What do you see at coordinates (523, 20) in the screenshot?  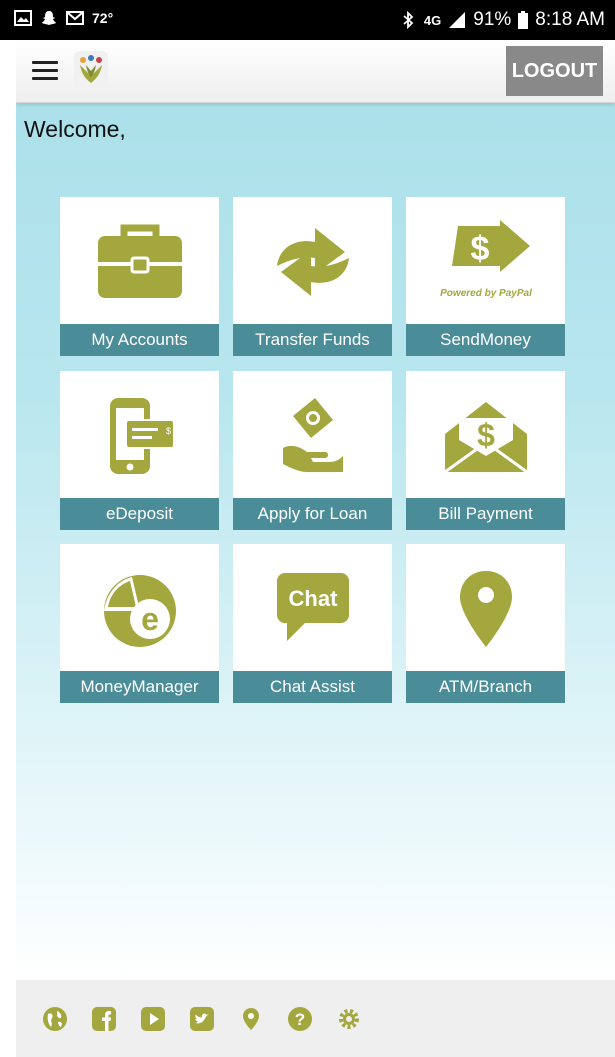 I see `battery-icon` at bounding box center [523, 20].